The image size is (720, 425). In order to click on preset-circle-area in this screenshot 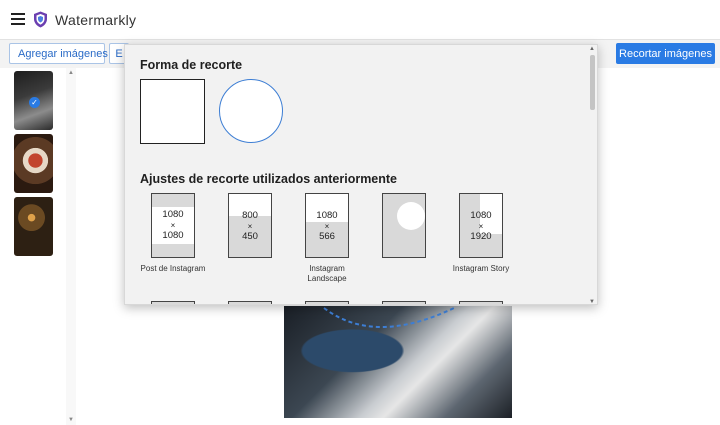, I will do `click(411, 216)`.